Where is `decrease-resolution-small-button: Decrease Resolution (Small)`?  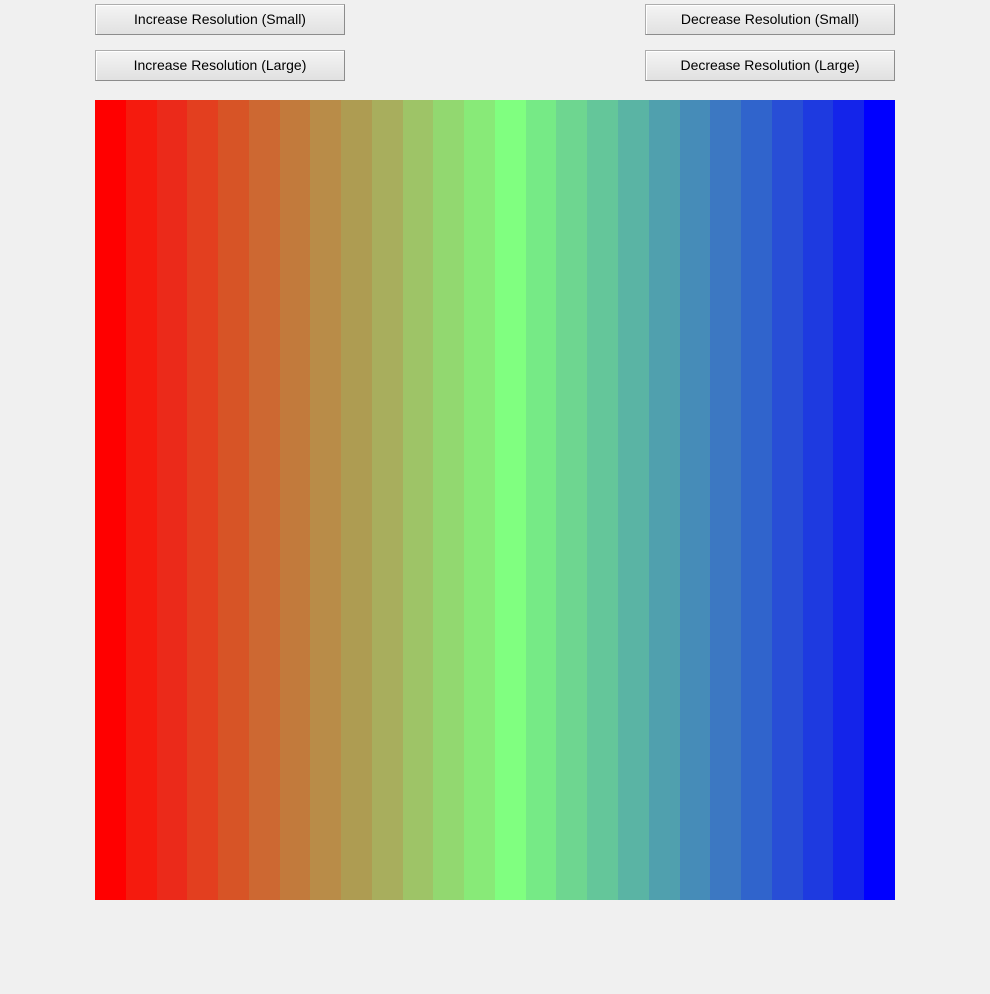 decrease-resolution-small-button: Decrease Resolution (Small) is located at coordinates (770, 19).